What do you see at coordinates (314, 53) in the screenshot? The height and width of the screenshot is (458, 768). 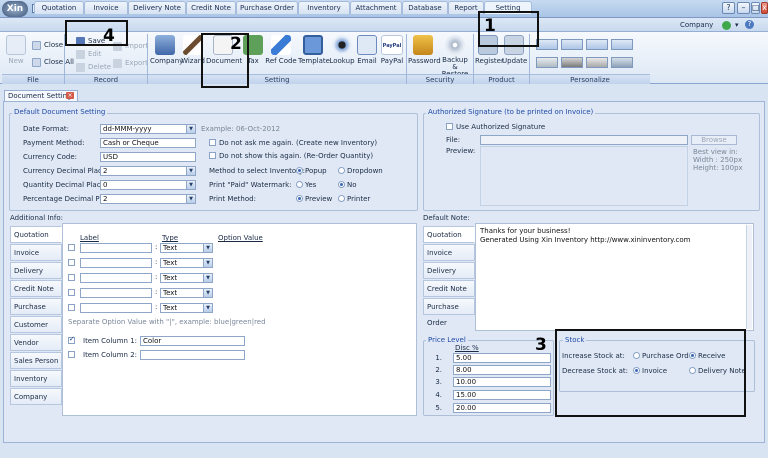 I see `template-button: Template` at bounding box center [314, 53].